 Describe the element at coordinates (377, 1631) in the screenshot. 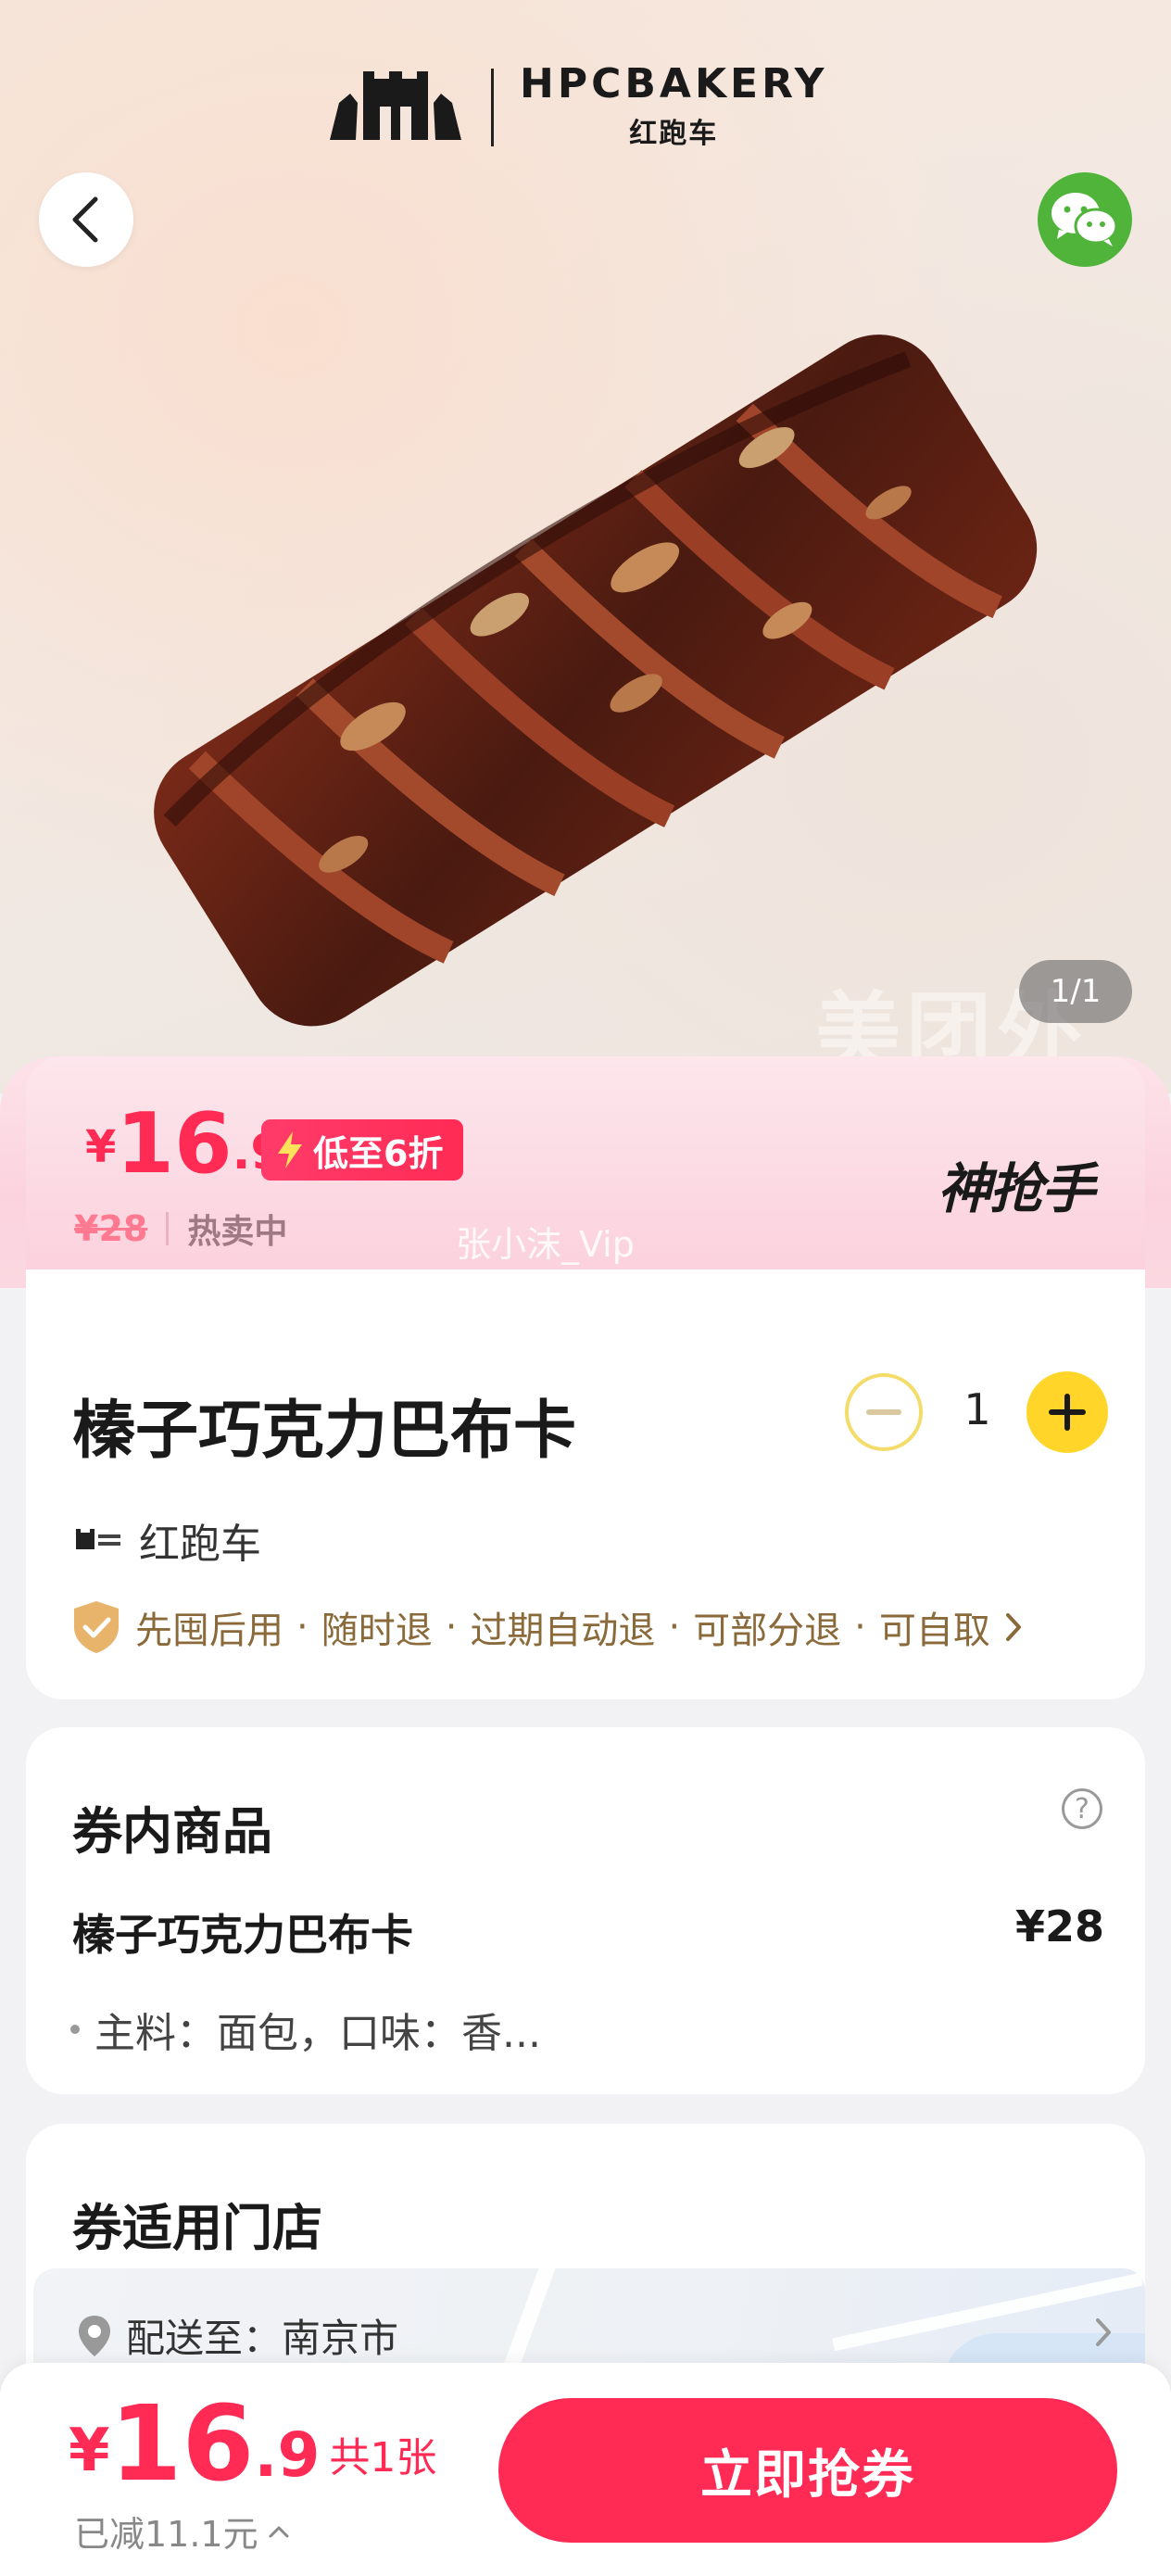

I see `guarantee-item: 随时退` at that location.